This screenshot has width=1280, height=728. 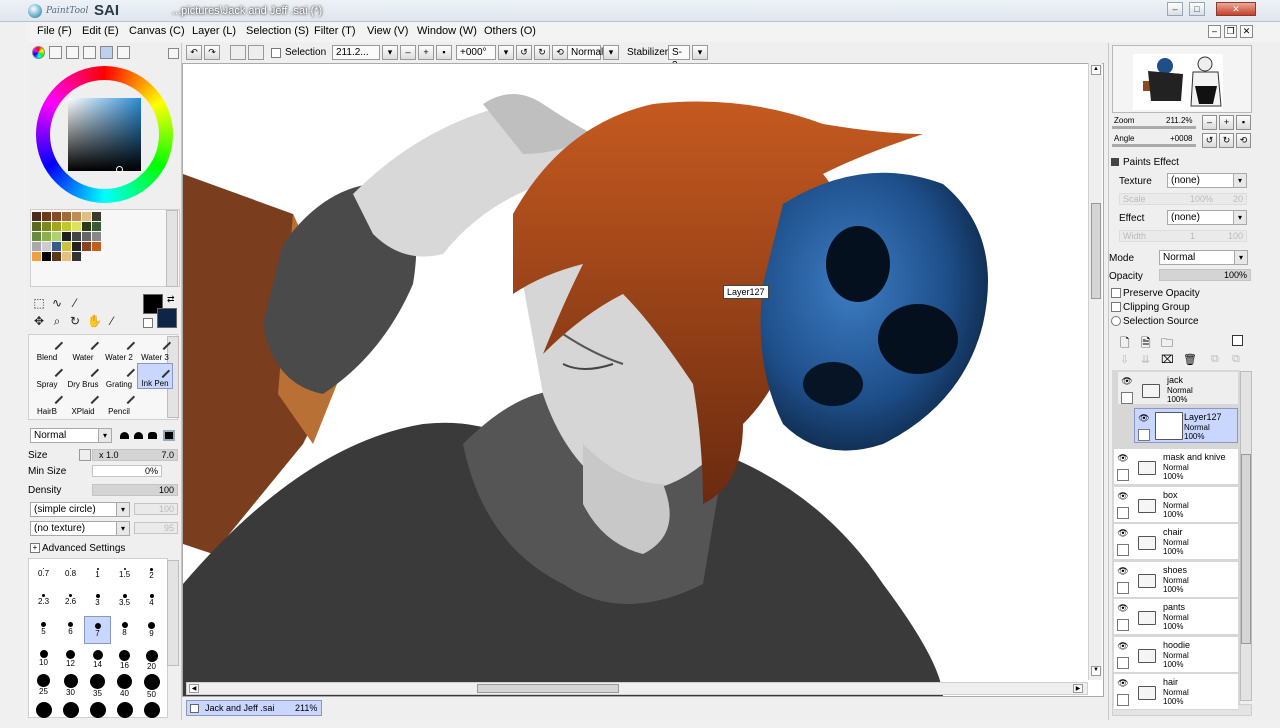 What do you see at coordinates (1125, 344) in the screenshot?
I see `new-layer-icon: 🗋` at bounding box center [1125, 344].